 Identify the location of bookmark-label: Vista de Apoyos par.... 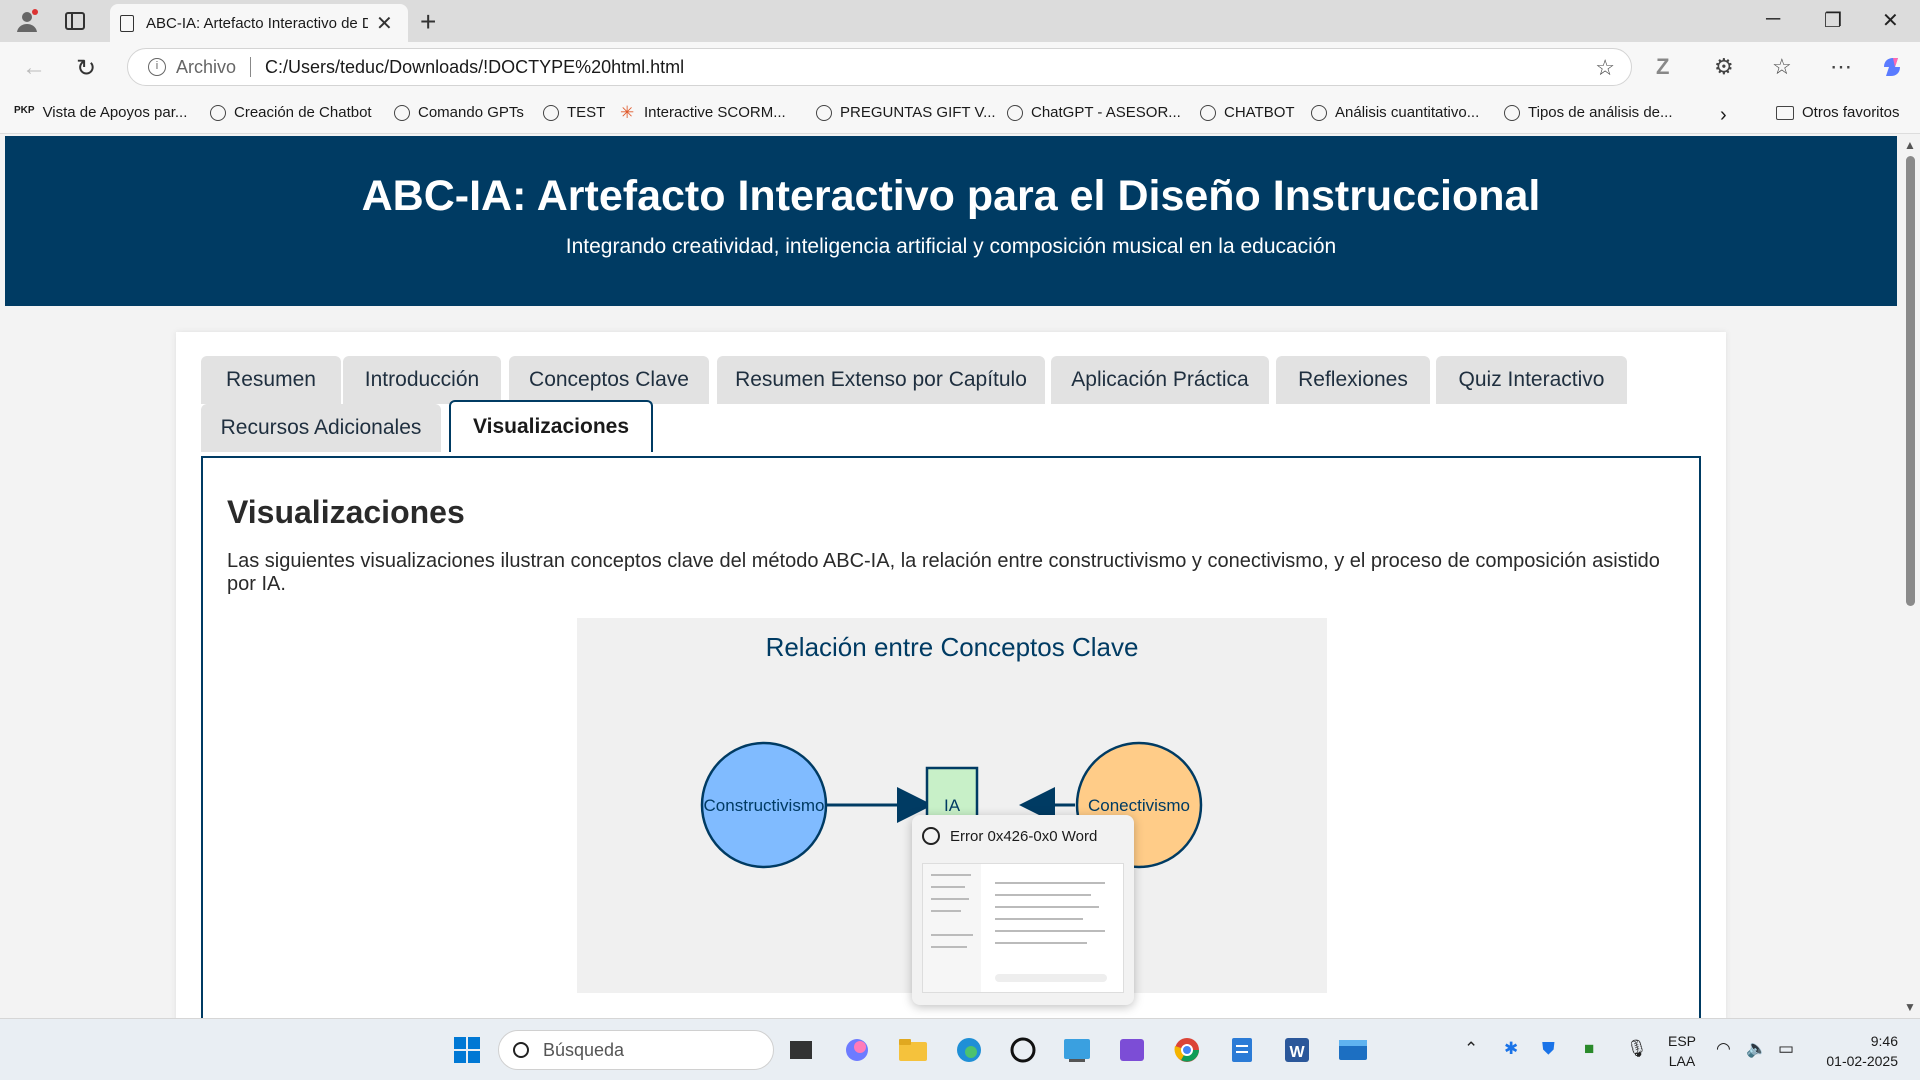
(115, 112).